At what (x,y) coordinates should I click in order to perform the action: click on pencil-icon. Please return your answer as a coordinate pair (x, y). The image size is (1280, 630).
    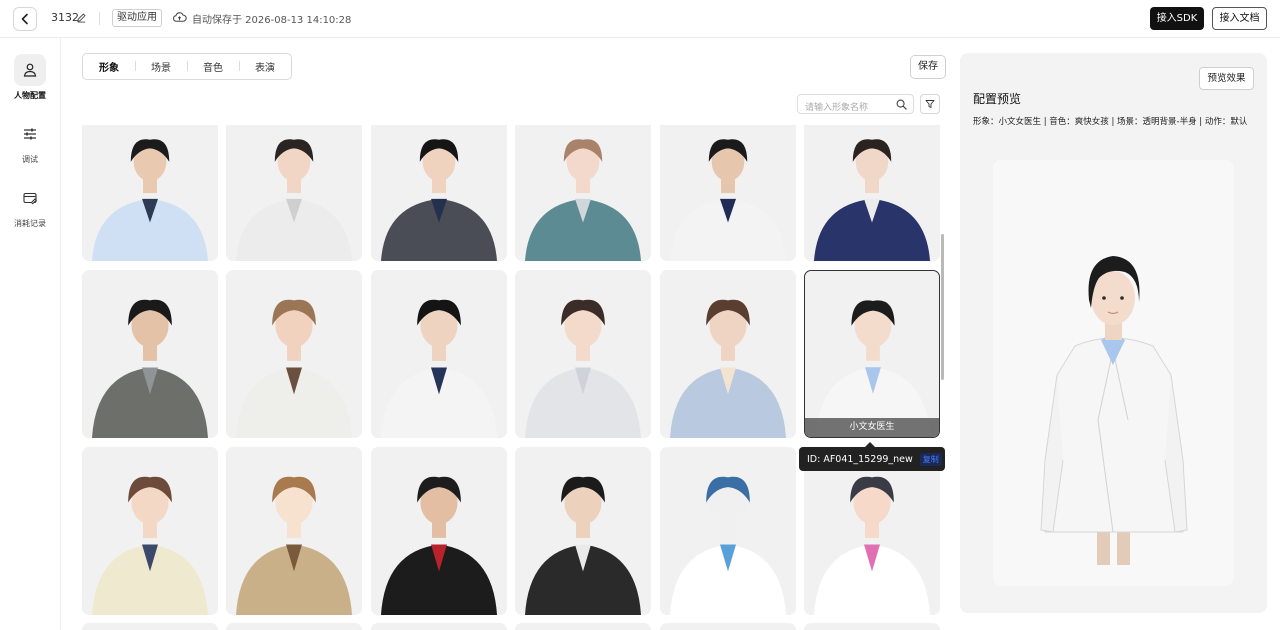
    Looking at the image, I should click on (81, 17).